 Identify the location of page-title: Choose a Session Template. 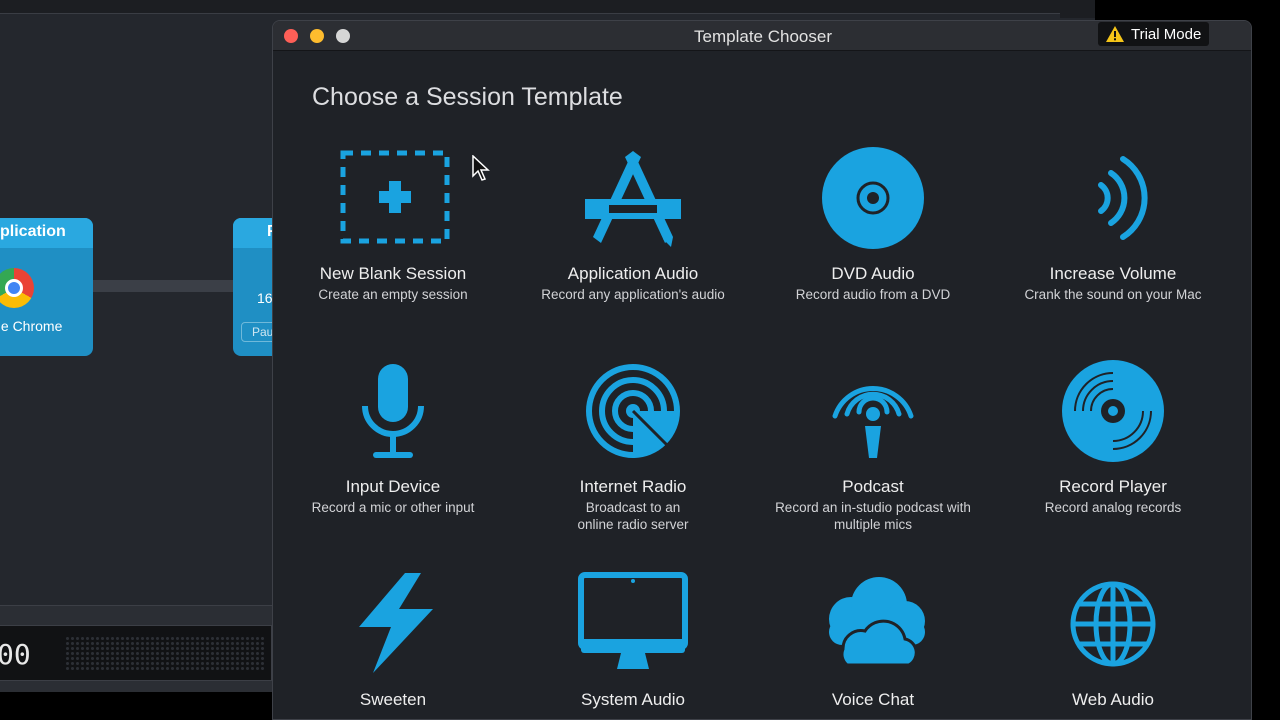
(467, 97).